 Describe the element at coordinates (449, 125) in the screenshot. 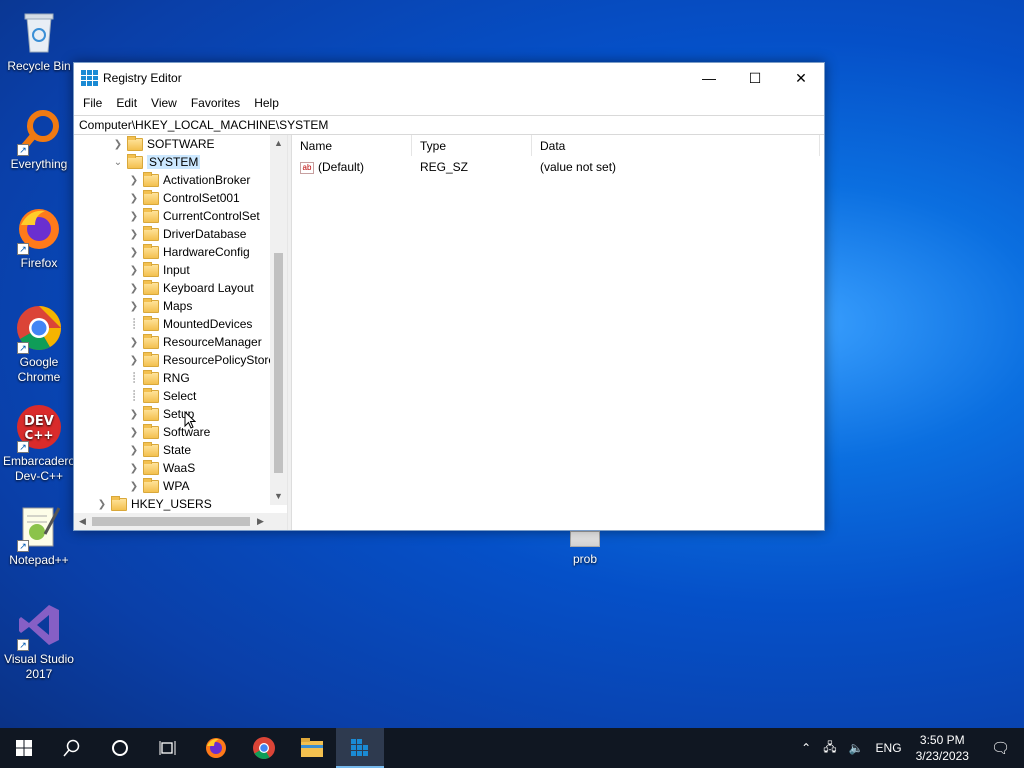

I see `address-bar: Computer\HKEY_LOCAL_MACHINE\SYSTEM` at that location.